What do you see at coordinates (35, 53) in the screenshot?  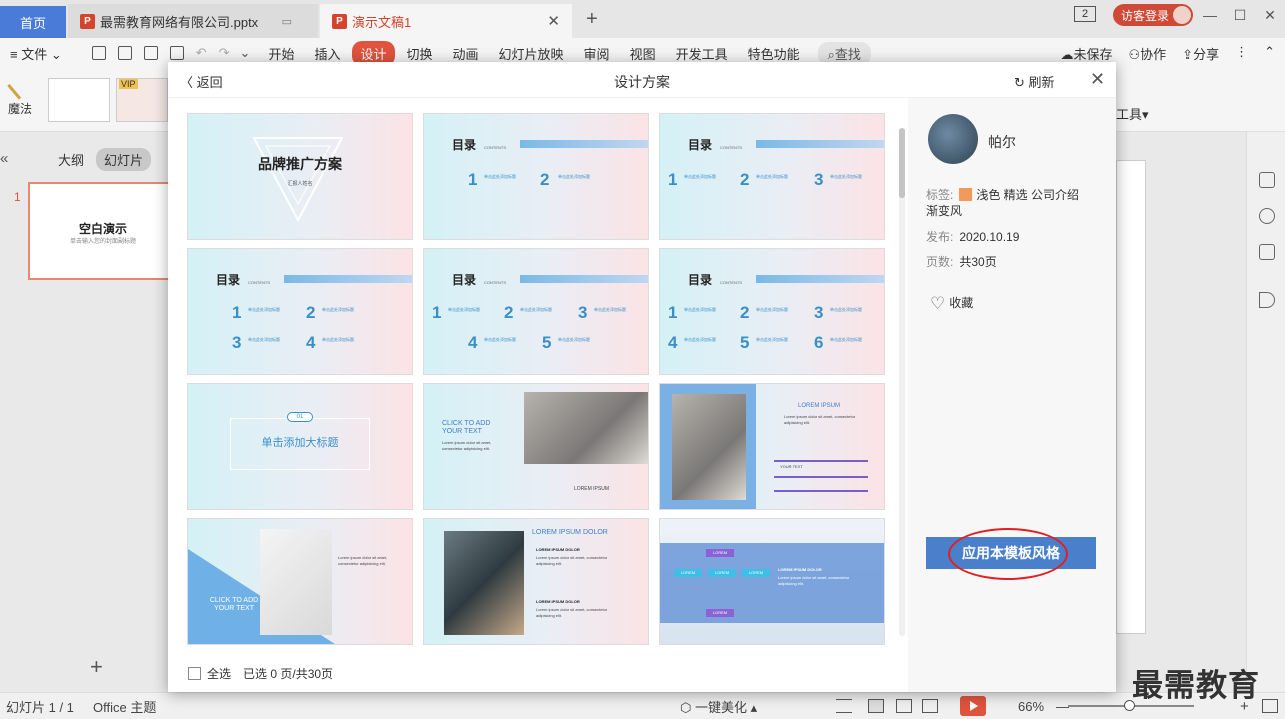 I see `menu-file: ≡ 文件 ⌄` at bounding box center [35, 53].